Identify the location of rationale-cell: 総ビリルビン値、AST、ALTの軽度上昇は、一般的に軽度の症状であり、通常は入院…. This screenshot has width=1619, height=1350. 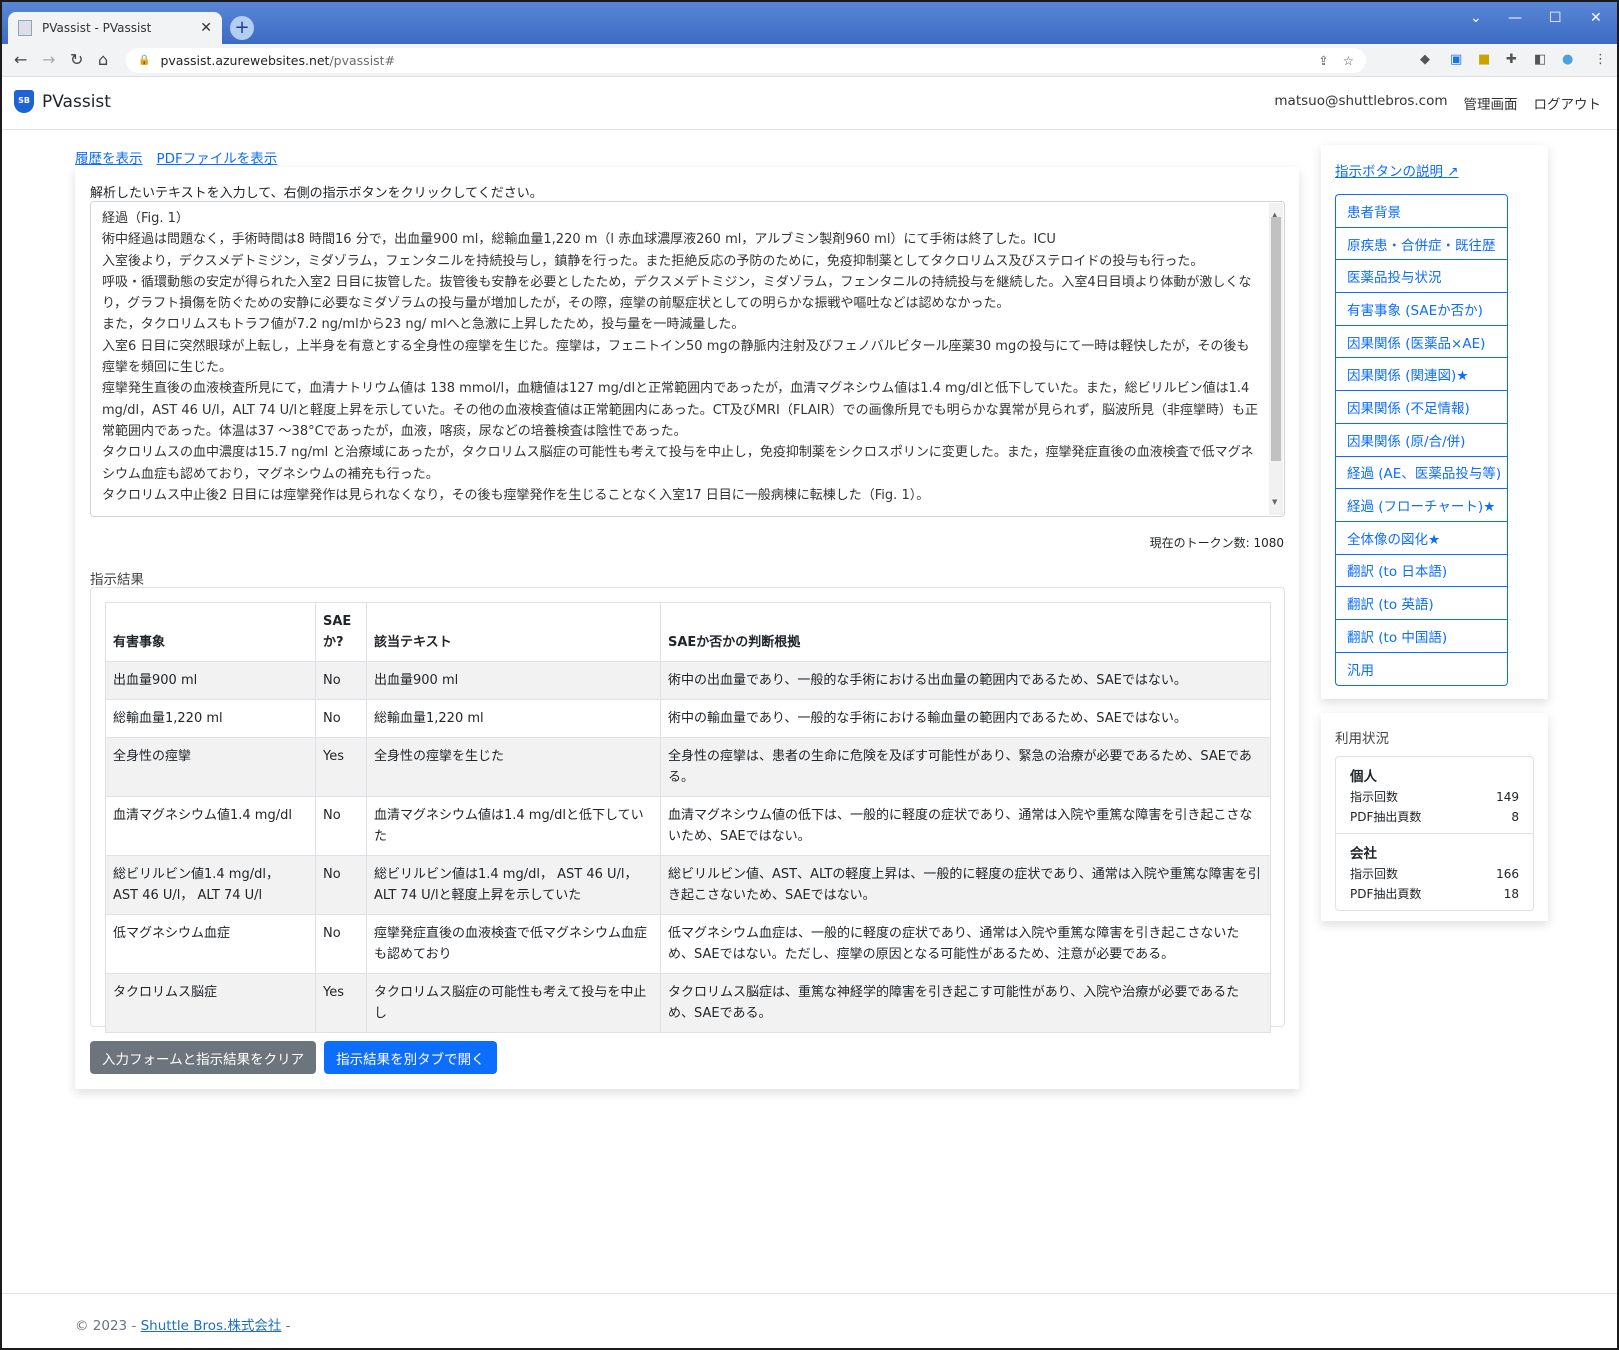
(965, 885).